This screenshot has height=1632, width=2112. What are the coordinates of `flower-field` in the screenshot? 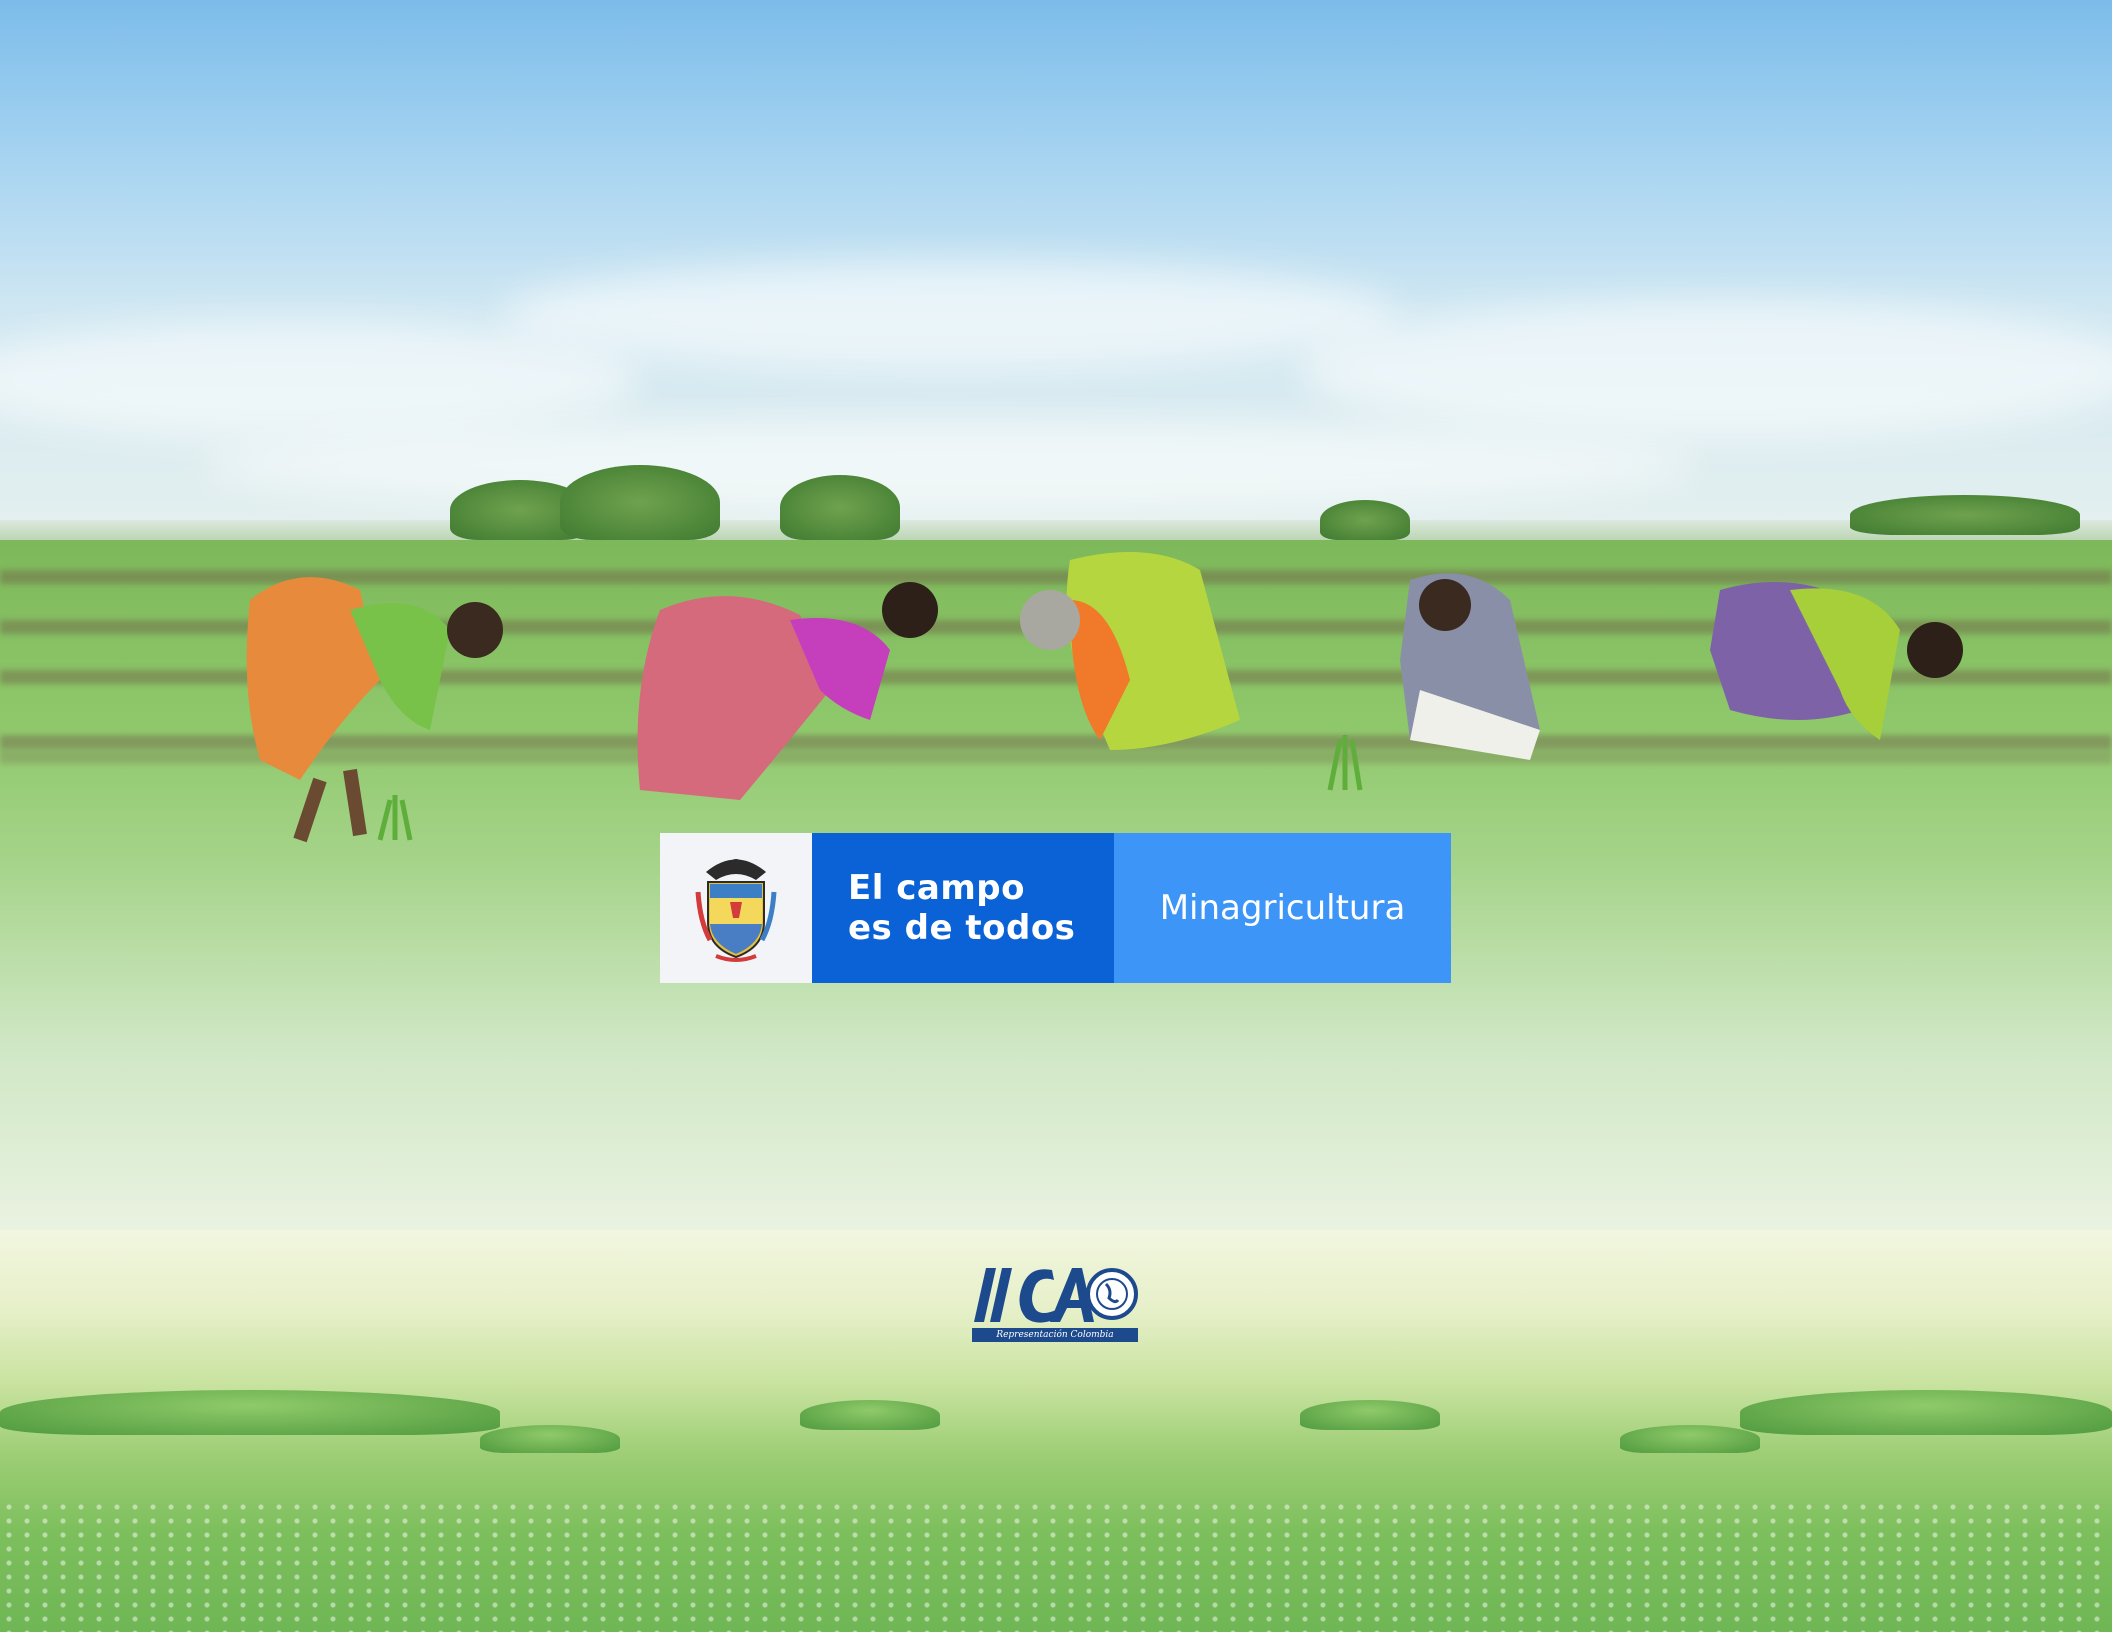 It's located at (1056, 1566).